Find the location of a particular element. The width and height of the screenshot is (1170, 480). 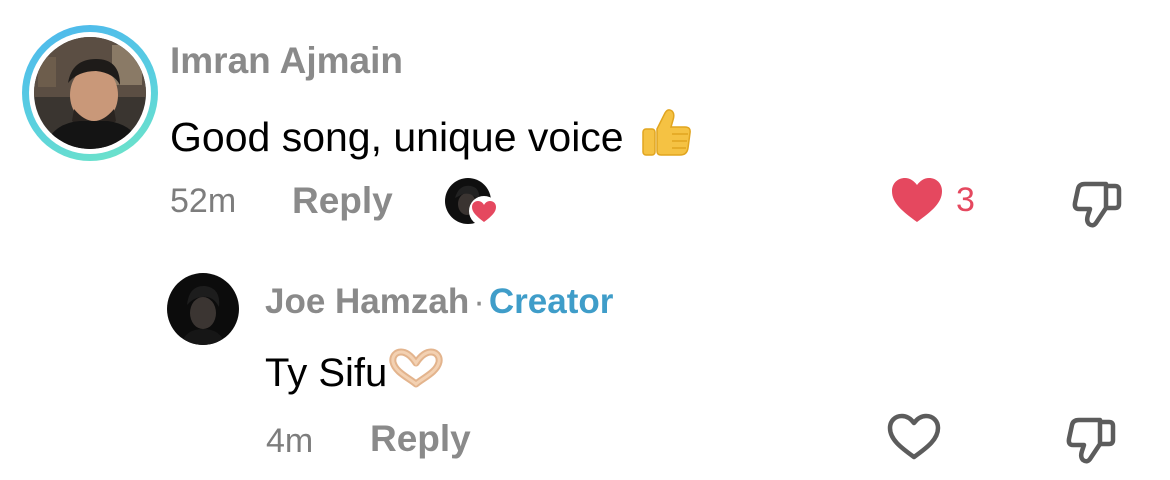

reply-like-button is located at coordinates (914, 437).